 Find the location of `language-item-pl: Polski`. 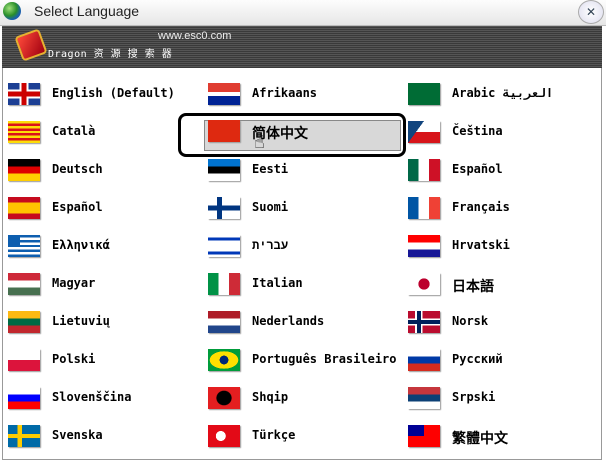

language-item-pl: Polski is located at coordinates (105, 360).